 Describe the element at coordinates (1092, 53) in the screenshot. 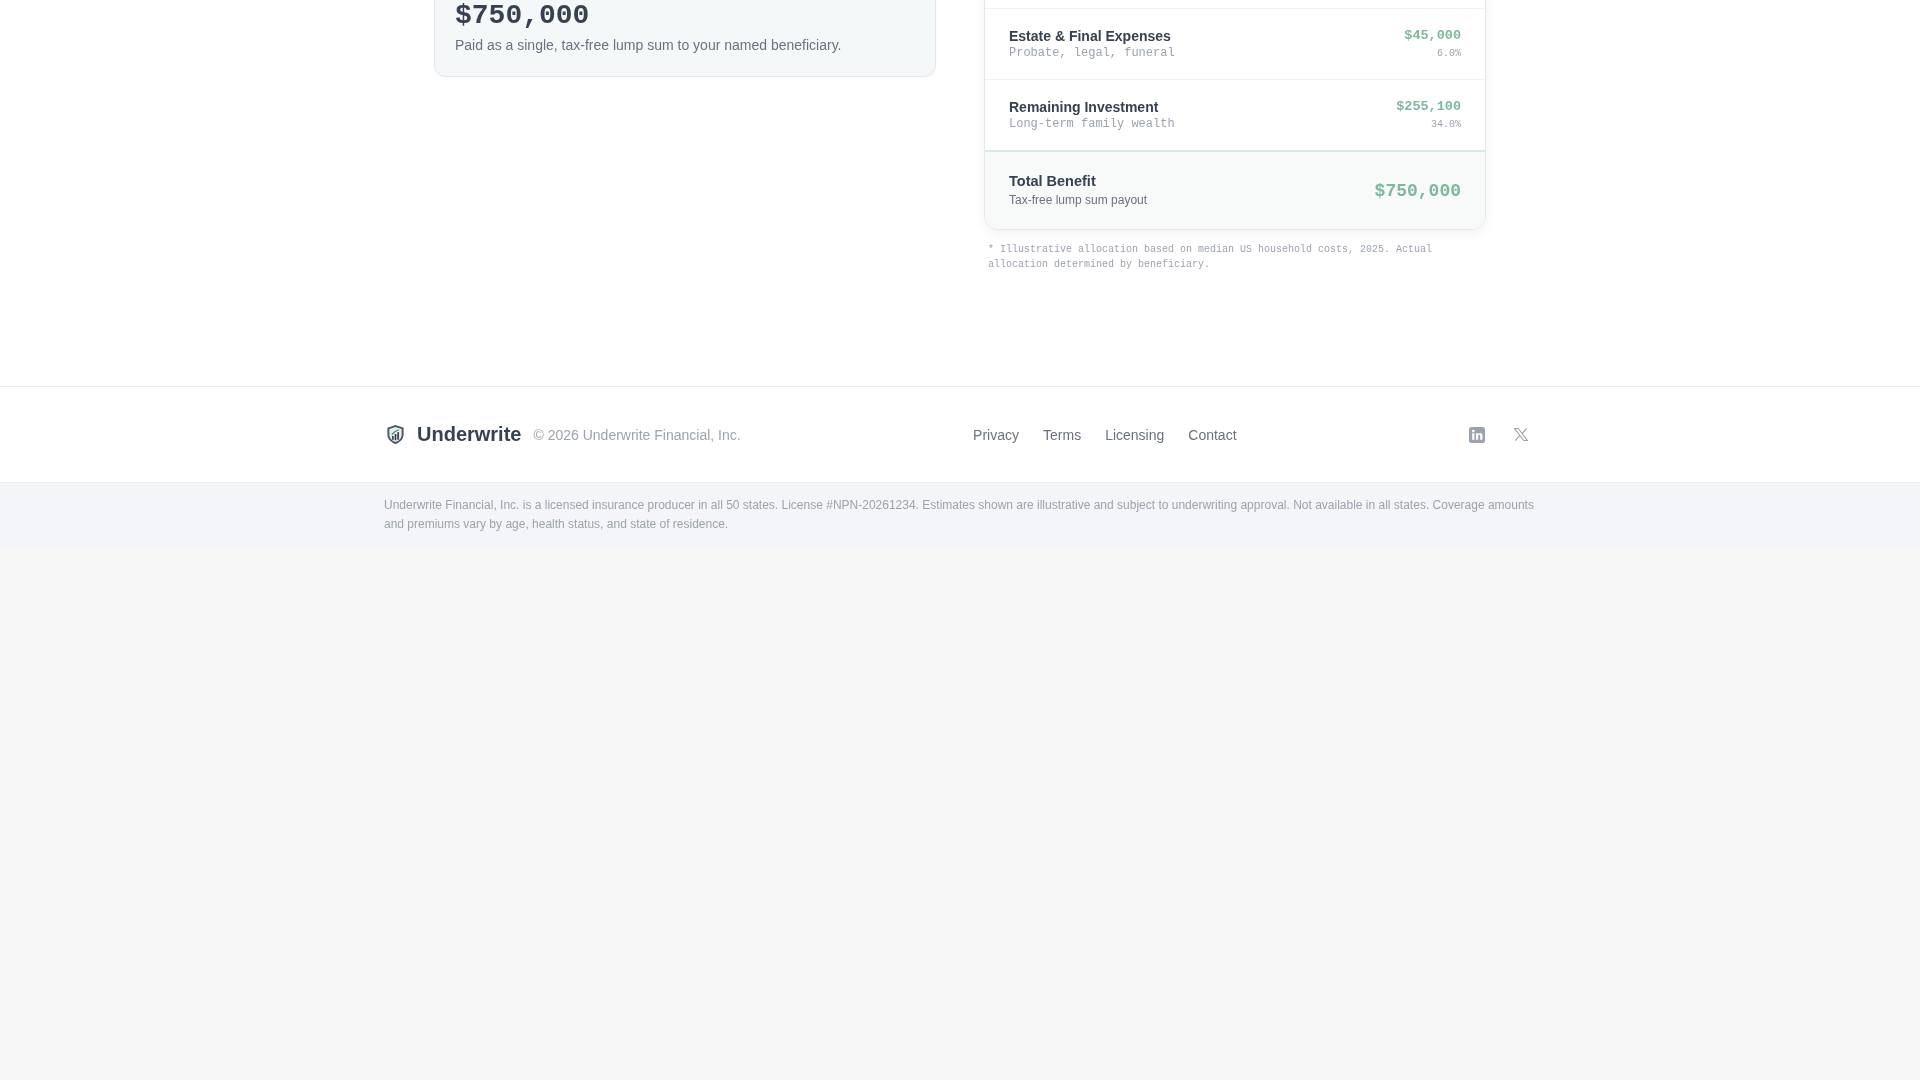

I see `allocation-note: Probate, legal, funeral` at that location.